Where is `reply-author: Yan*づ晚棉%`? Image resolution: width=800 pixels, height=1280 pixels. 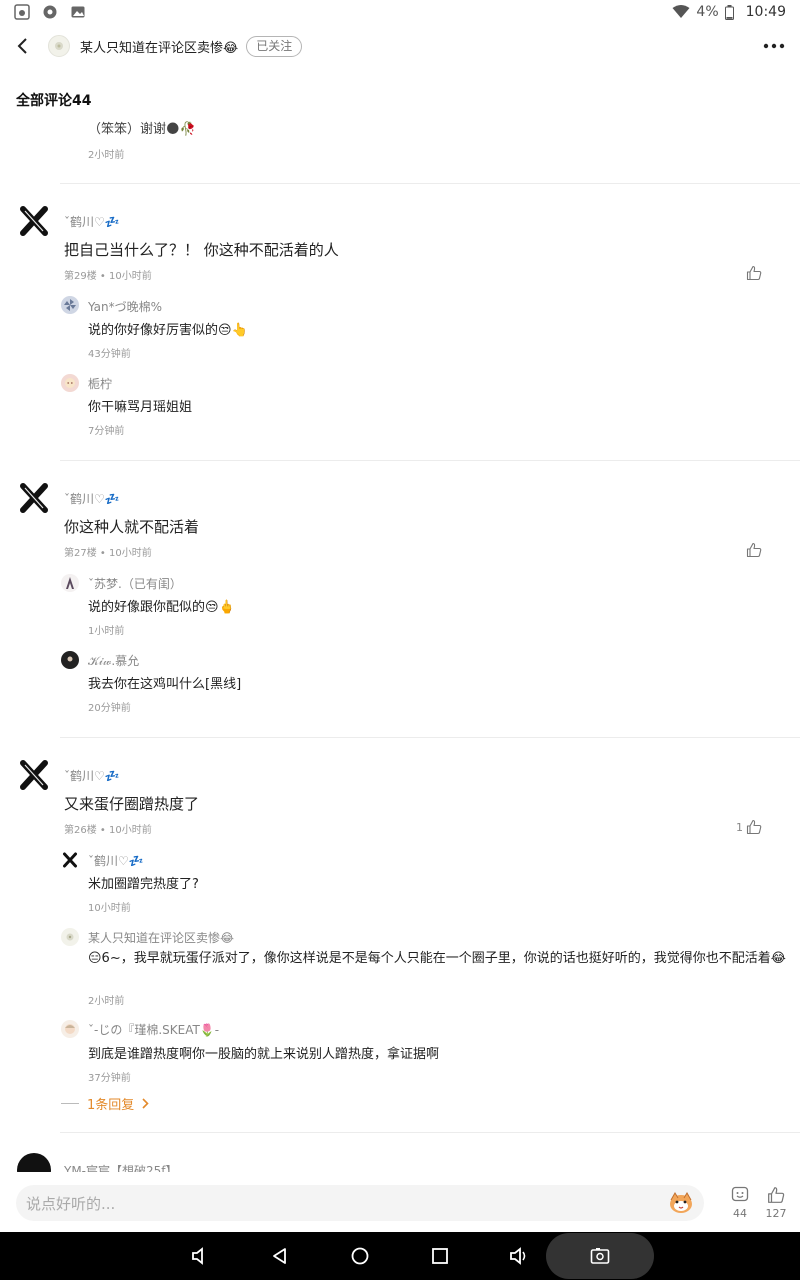 reply-author: Yan*づ晚棉% is located at coordinates (125, 306).